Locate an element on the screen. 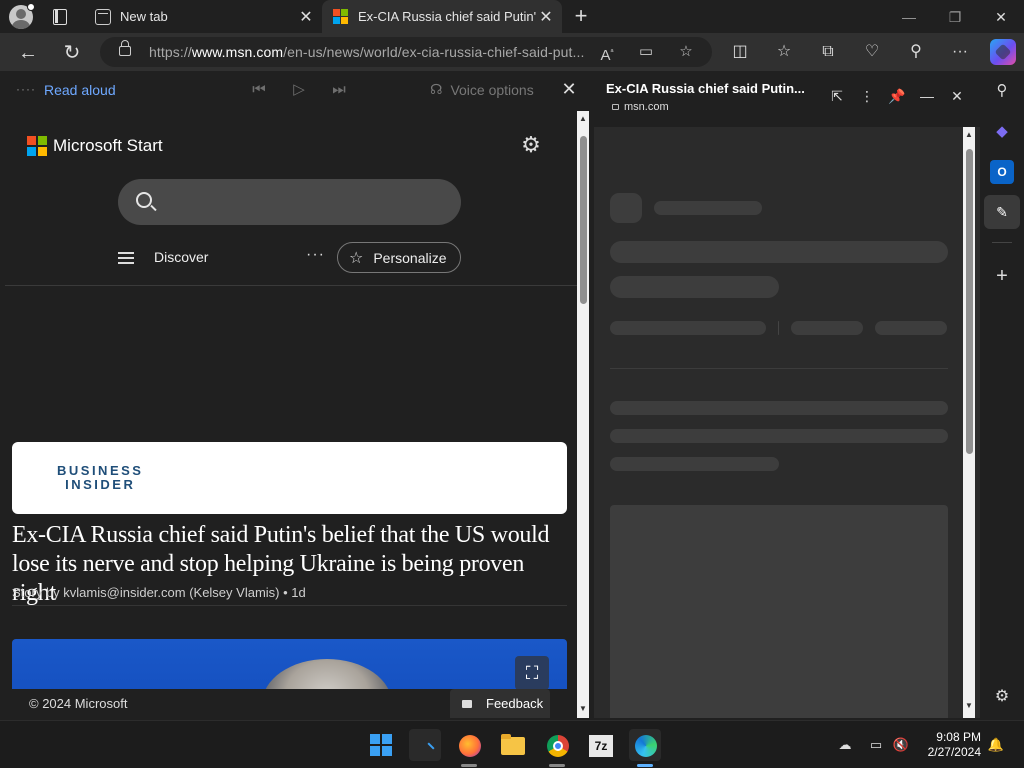  previous-paragraph-icon: ⏮ is located at coordinates (259, 90).